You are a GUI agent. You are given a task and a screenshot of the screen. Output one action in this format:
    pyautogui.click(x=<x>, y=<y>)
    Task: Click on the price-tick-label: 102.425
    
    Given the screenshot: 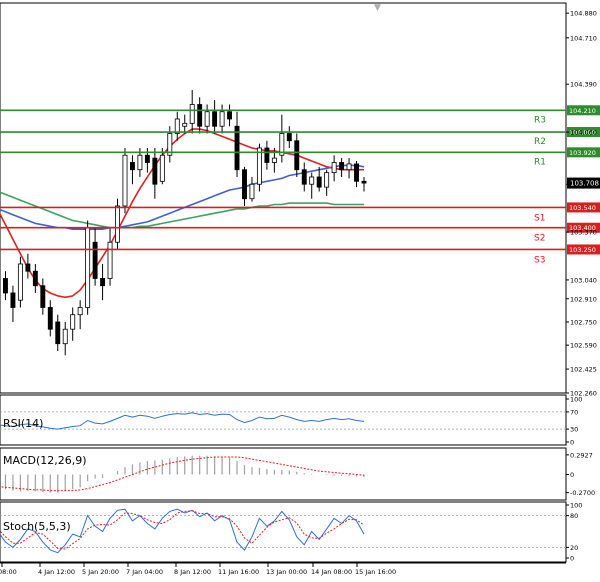 What is the action you would take?
    pyautogui.click(x=583, y=370)
    